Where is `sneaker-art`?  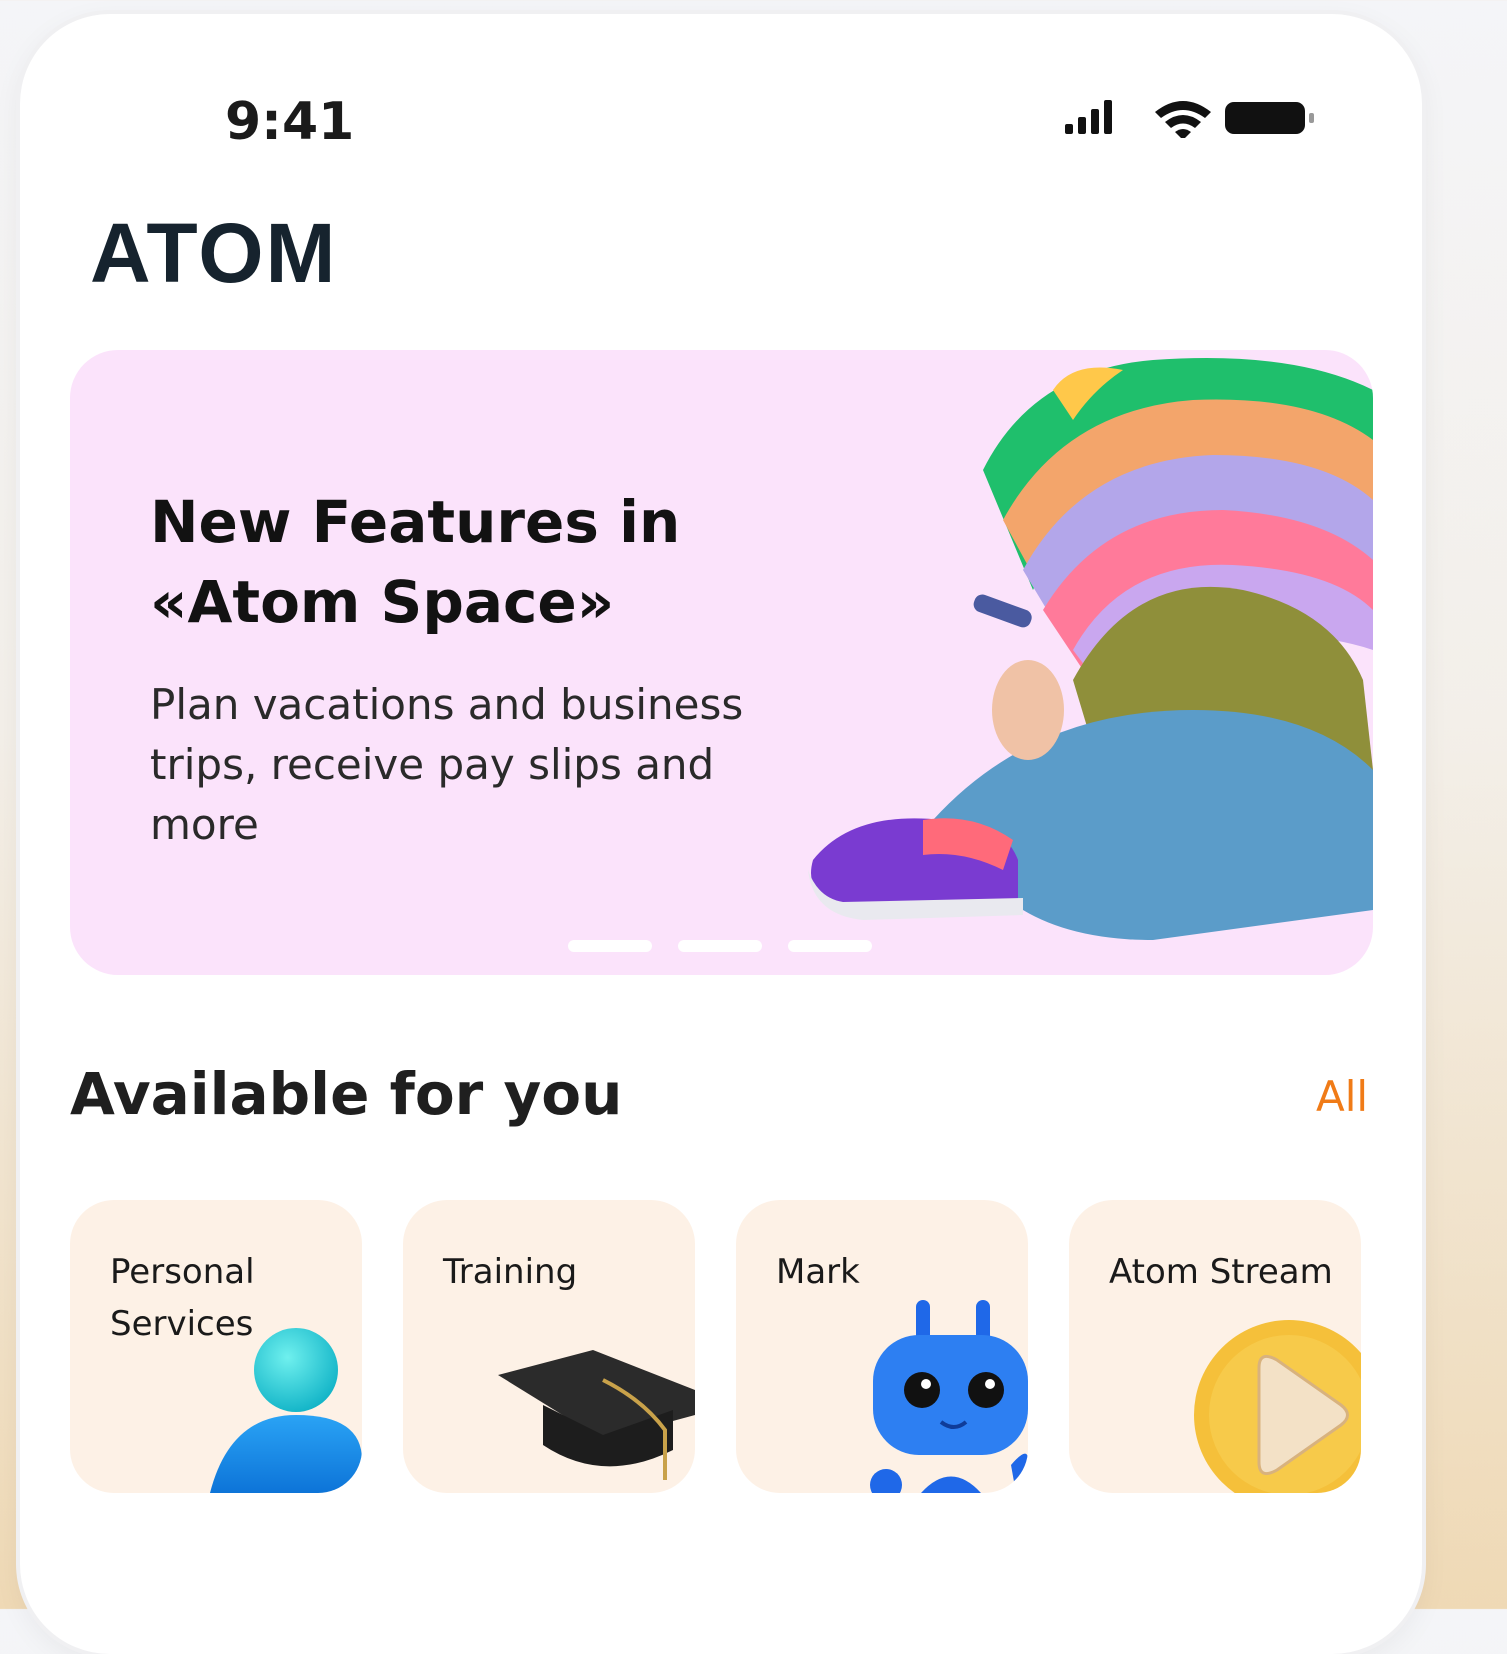 sneaker-art is located at coordinates (915, 869).